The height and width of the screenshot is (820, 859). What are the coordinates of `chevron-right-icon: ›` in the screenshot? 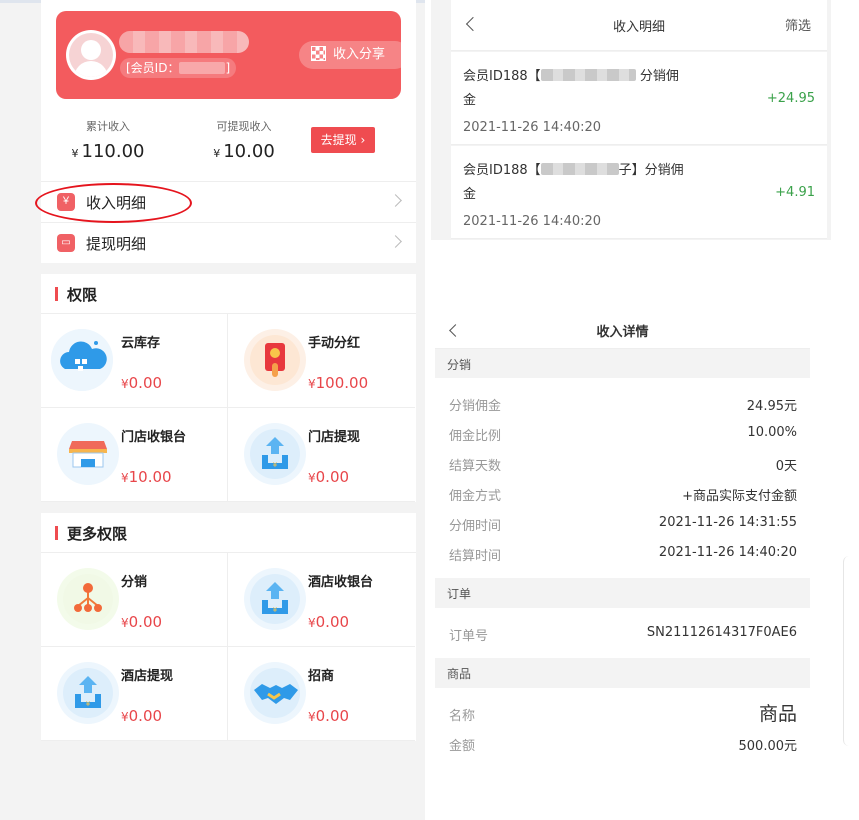 It's located at (363, 140).